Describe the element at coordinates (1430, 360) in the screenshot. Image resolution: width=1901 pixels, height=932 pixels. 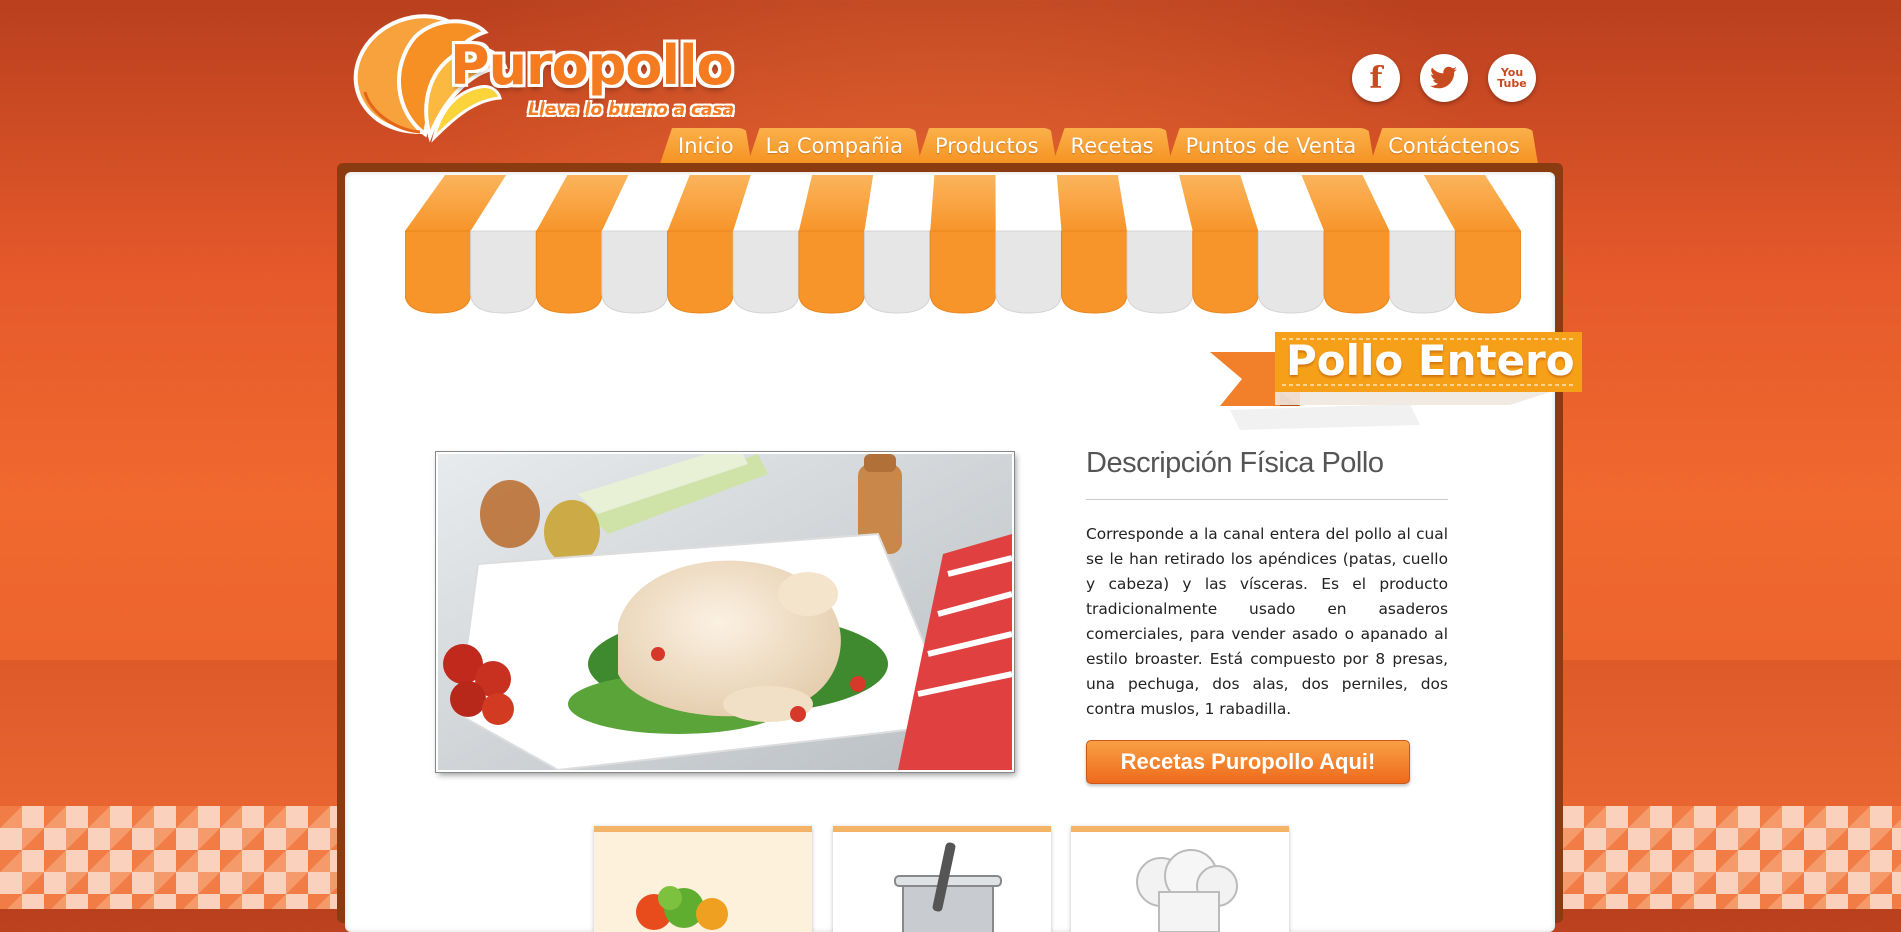
I see `product-title: Pollo Entero` at that location.